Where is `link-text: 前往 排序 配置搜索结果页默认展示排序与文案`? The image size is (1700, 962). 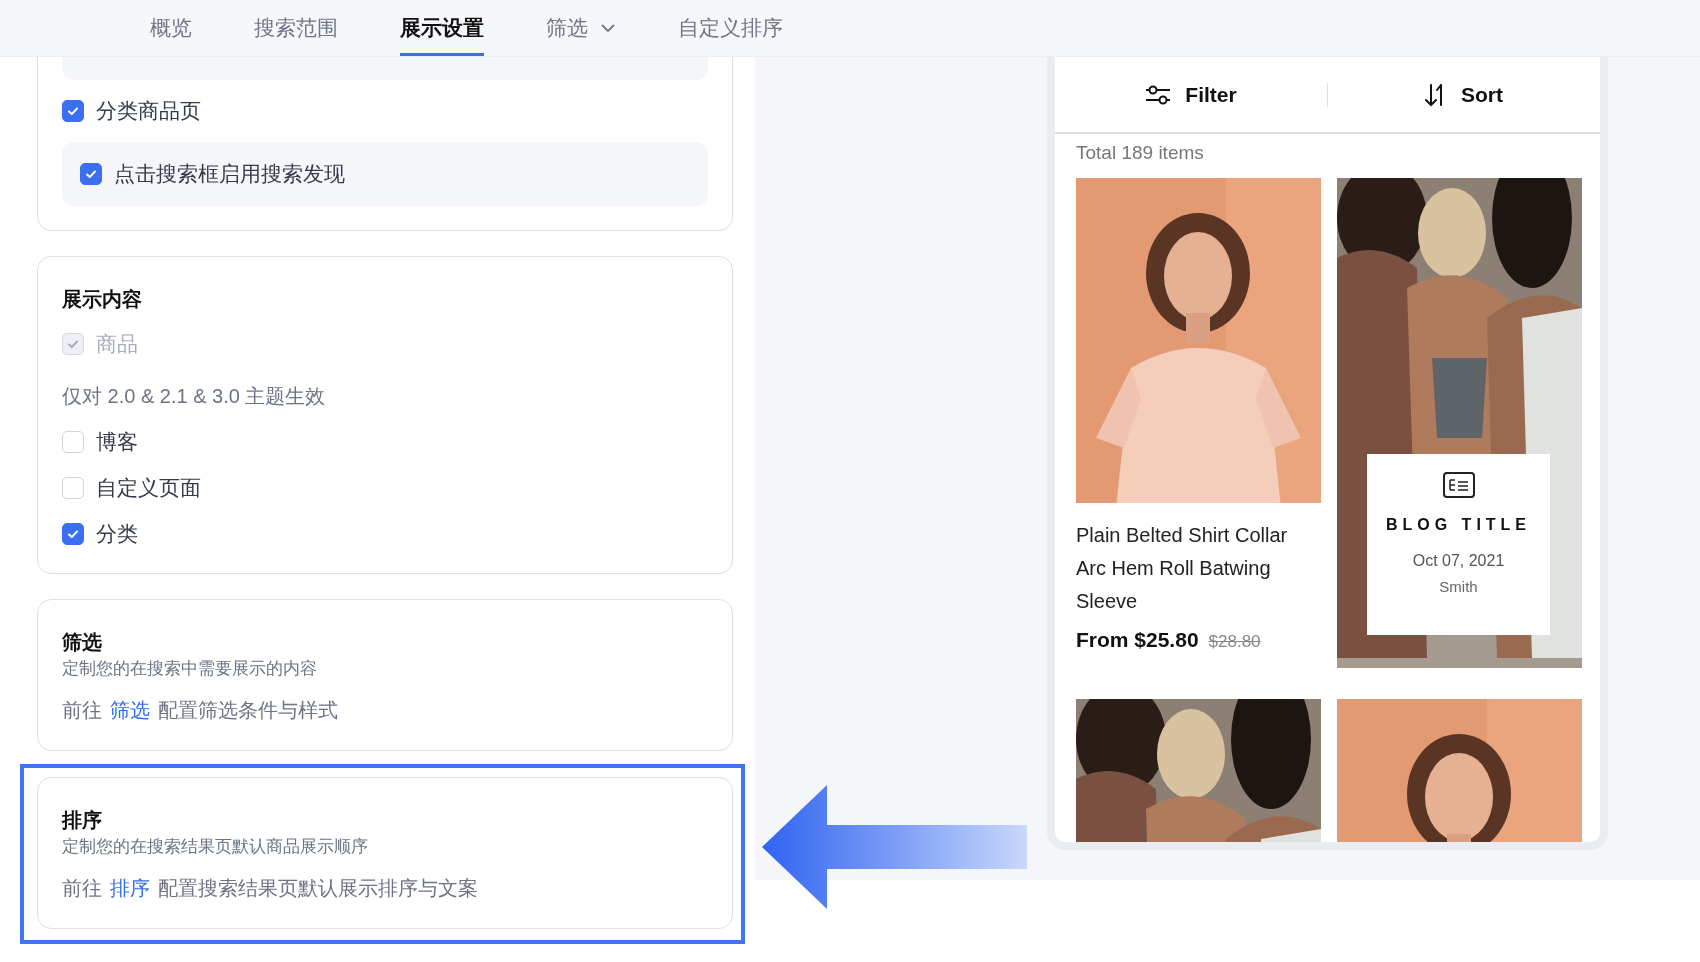 link-text: 前往 排序 配置搜索结果页默认展示排序与文案 is located at coordinates (270, 888).